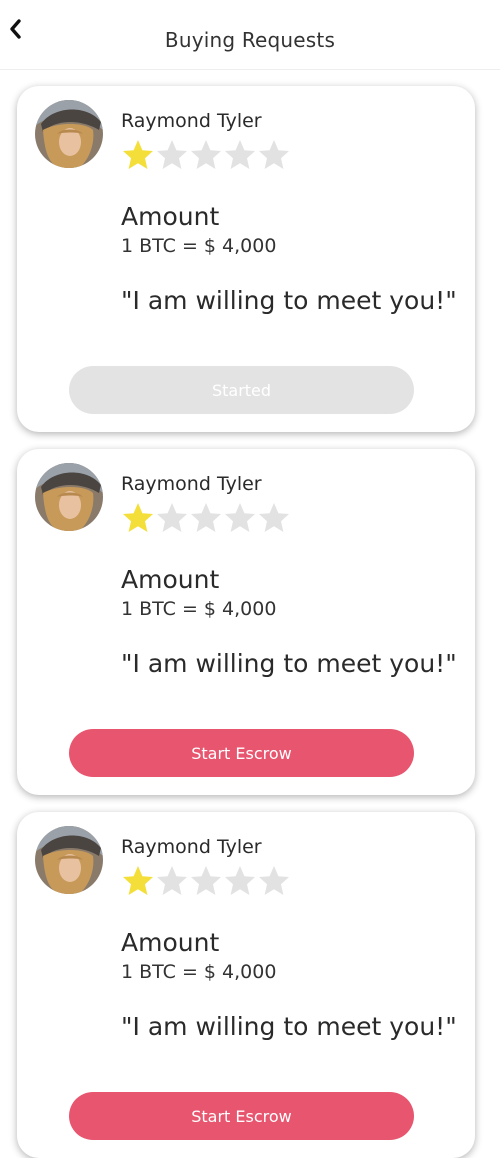 The height and width of the screenshot is (1158, 500). I want to click on started-button: Started, so click(241, 390).